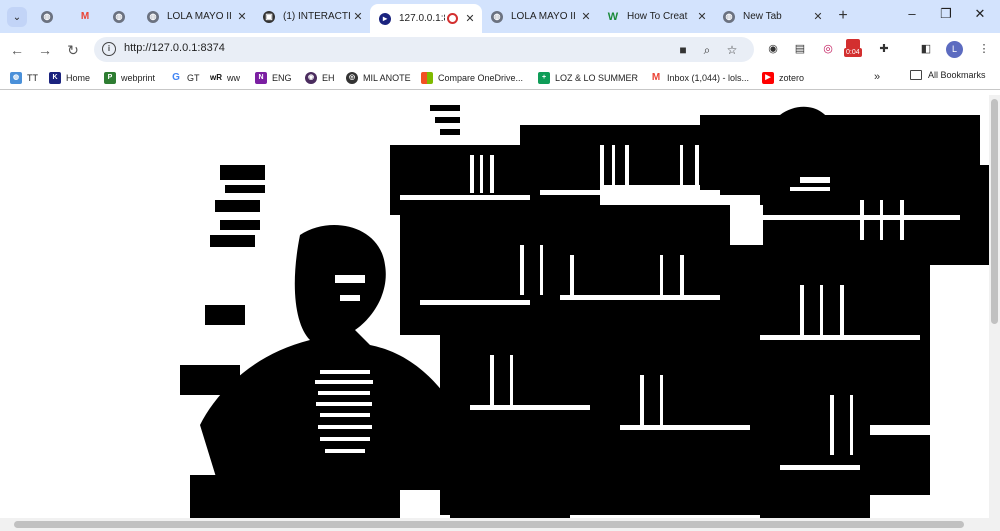 The height and width of the screenshot is (531, 1000). Describe the element at coordinates (45, 50) in the screenshot. I see `forward-button: →` at that location.